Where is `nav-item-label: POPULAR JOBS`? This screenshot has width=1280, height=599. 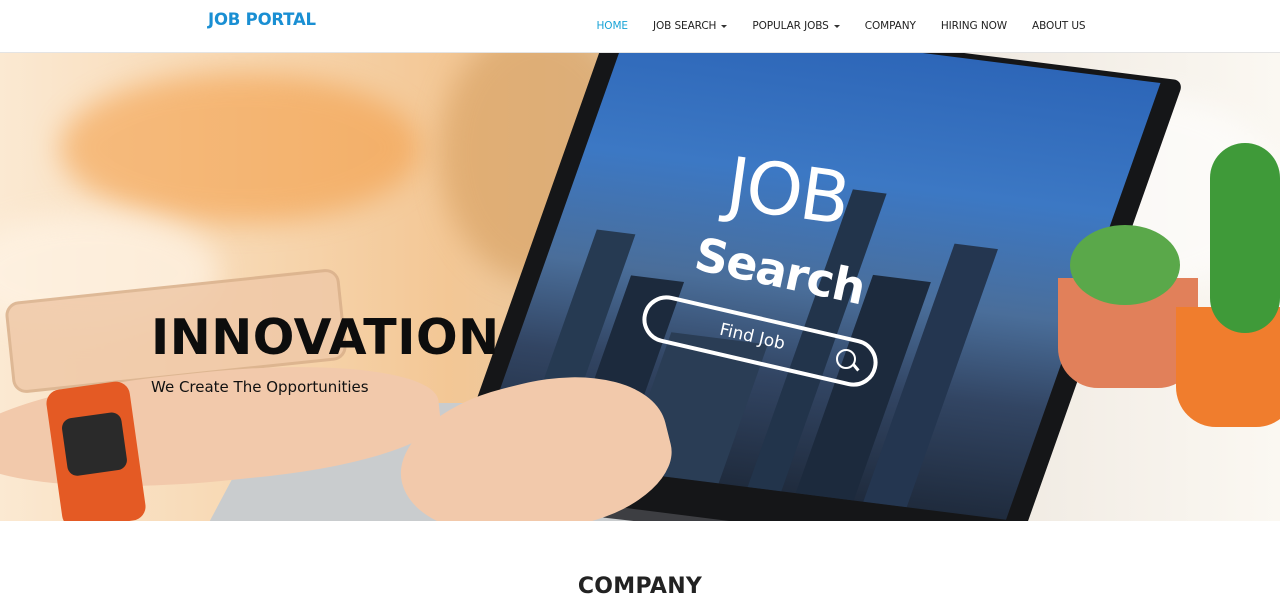
nav-item-label: POPULAR JOBS is located at coordinates (790, 26).